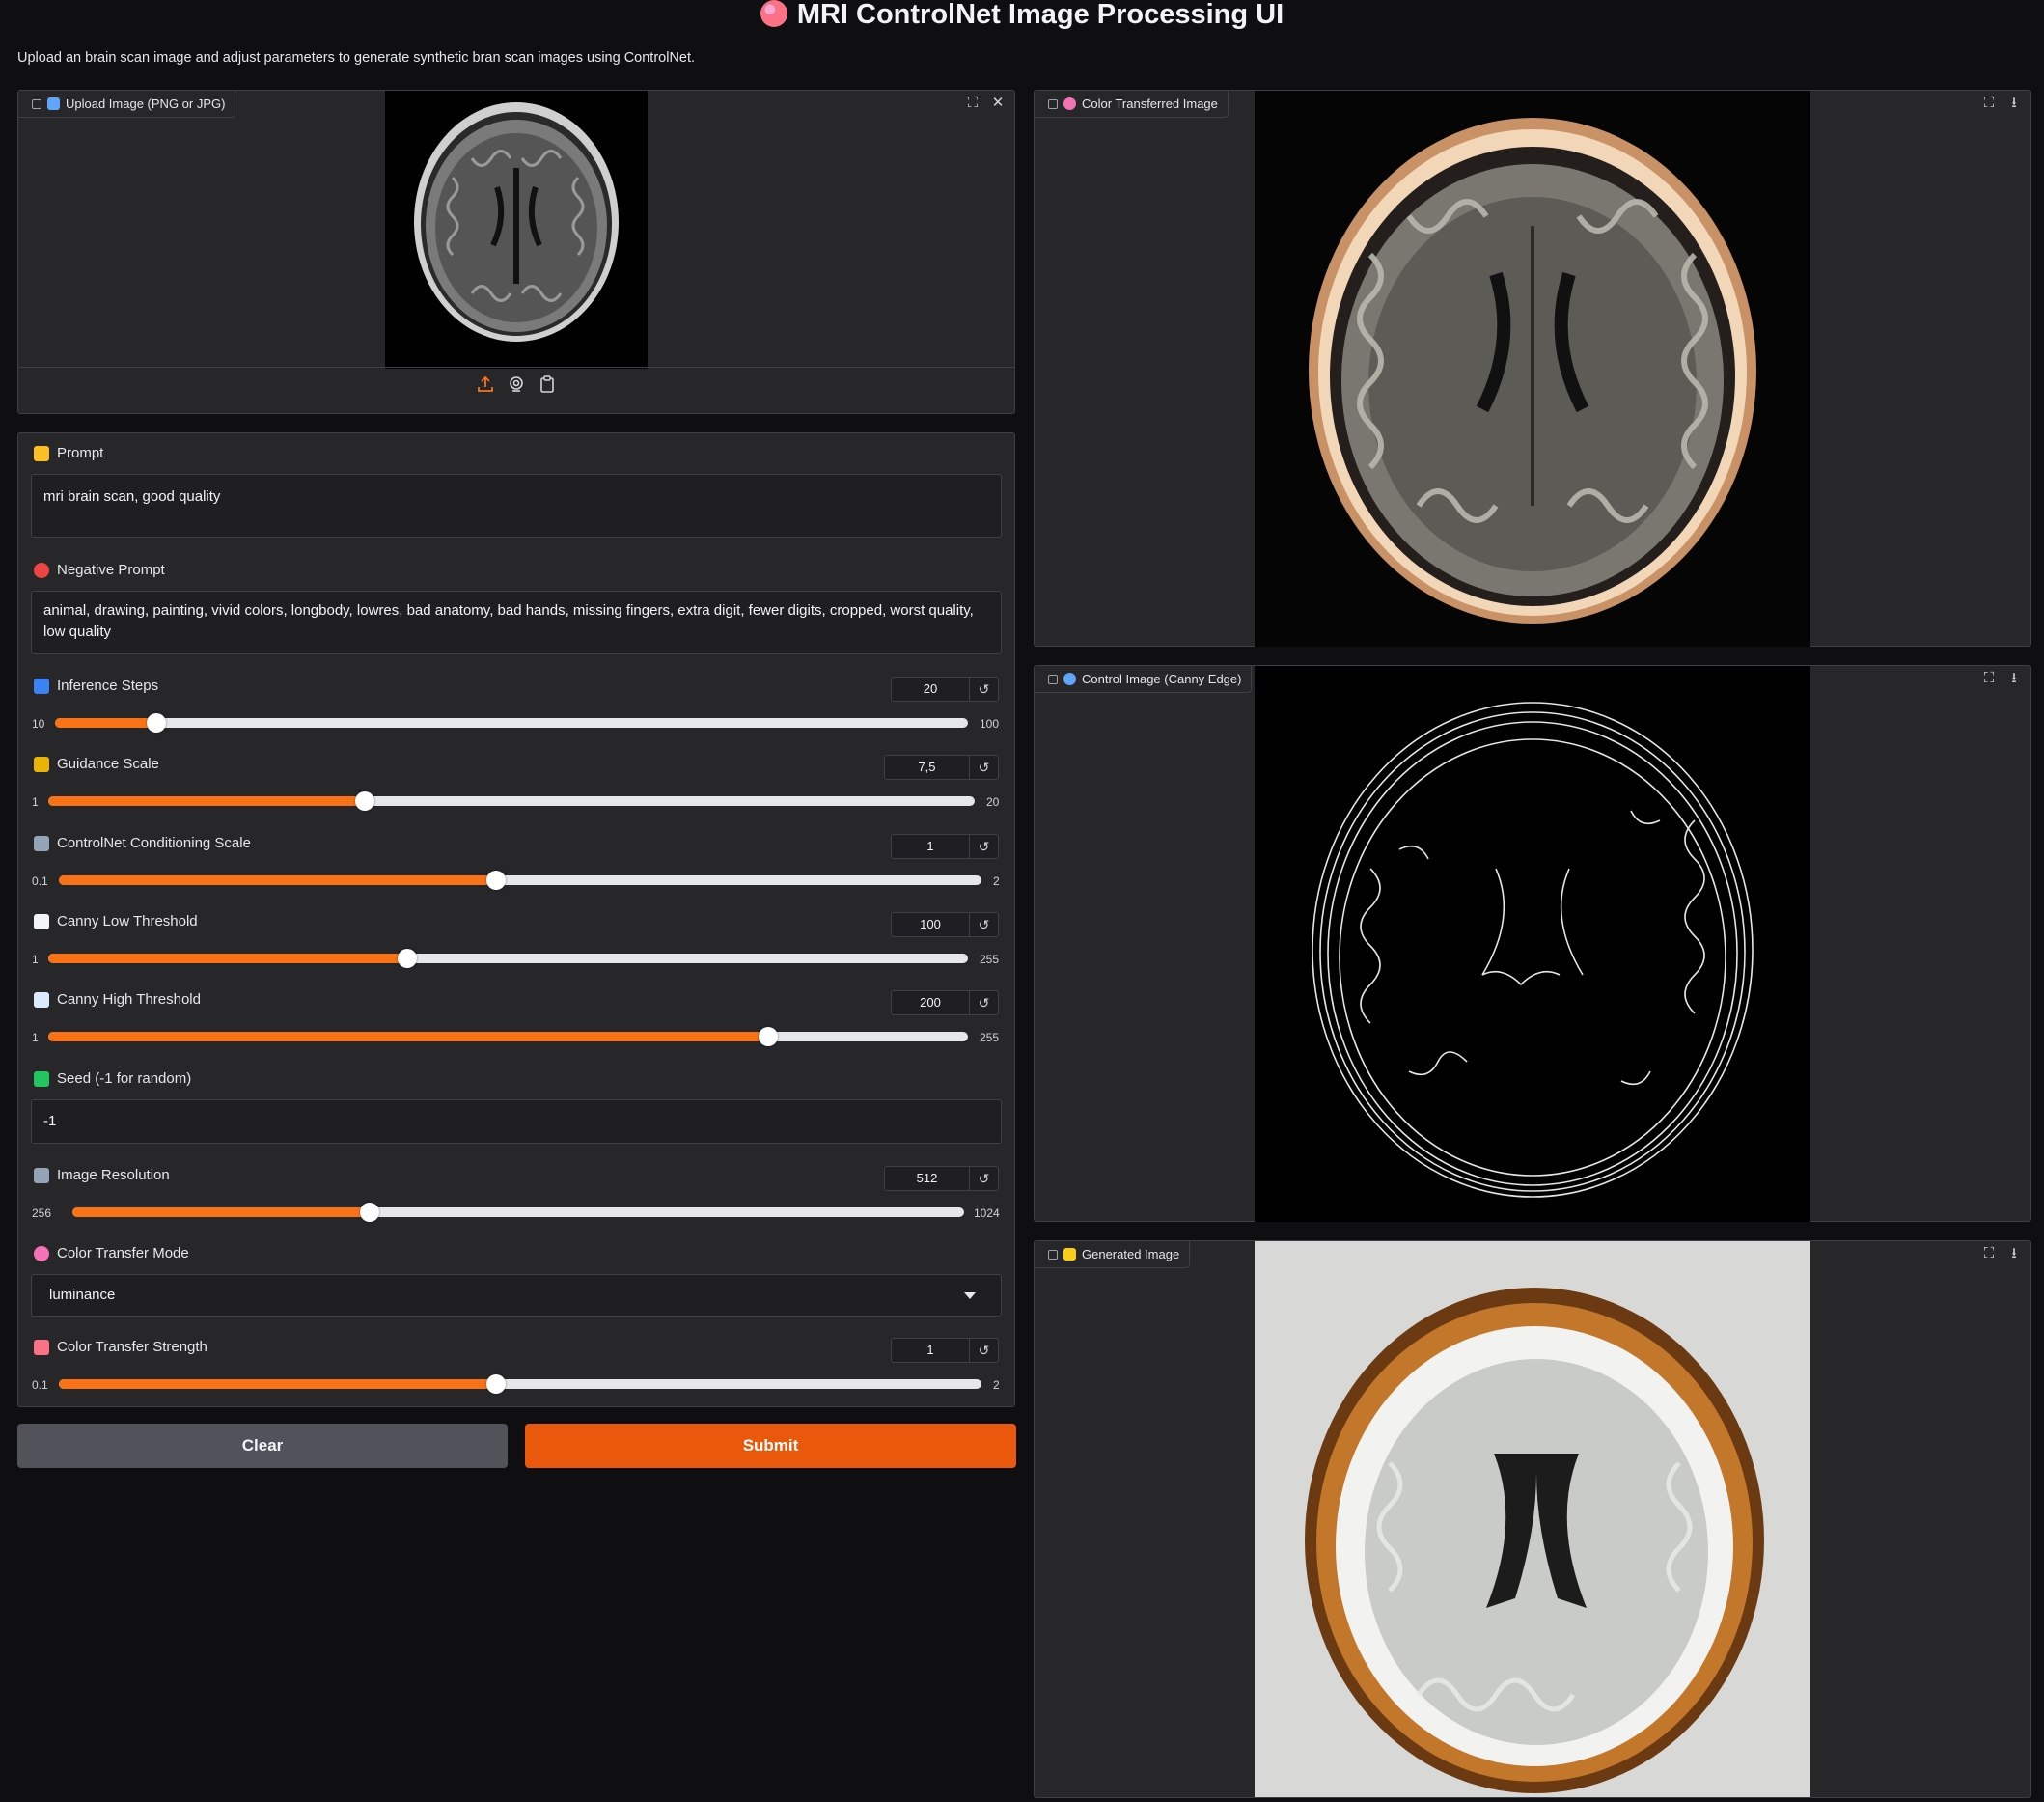  What do you see at coordinates (508, 958) in the screenshot?
I see `canny-low-slider` at bounding box center [508, 958].